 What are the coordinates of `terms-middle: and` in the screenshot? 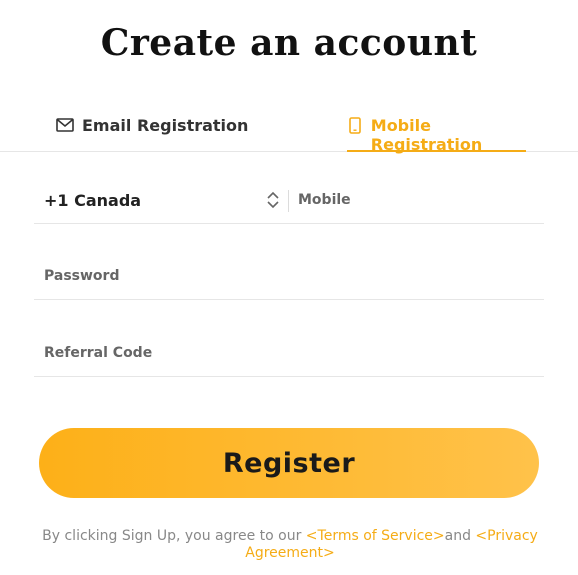 It's located at (460, 536).